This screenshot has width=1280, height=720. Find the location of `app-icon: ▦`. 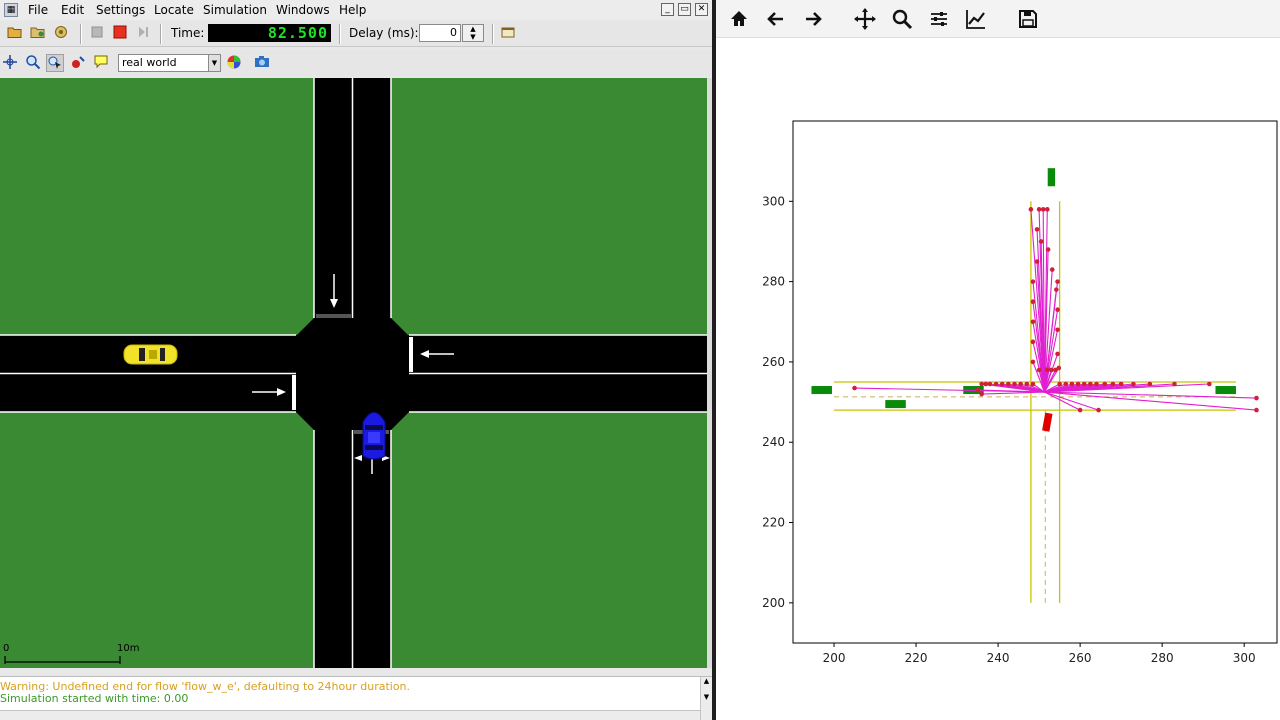

app-icon: ▦ is located at coordinates (11, 10).